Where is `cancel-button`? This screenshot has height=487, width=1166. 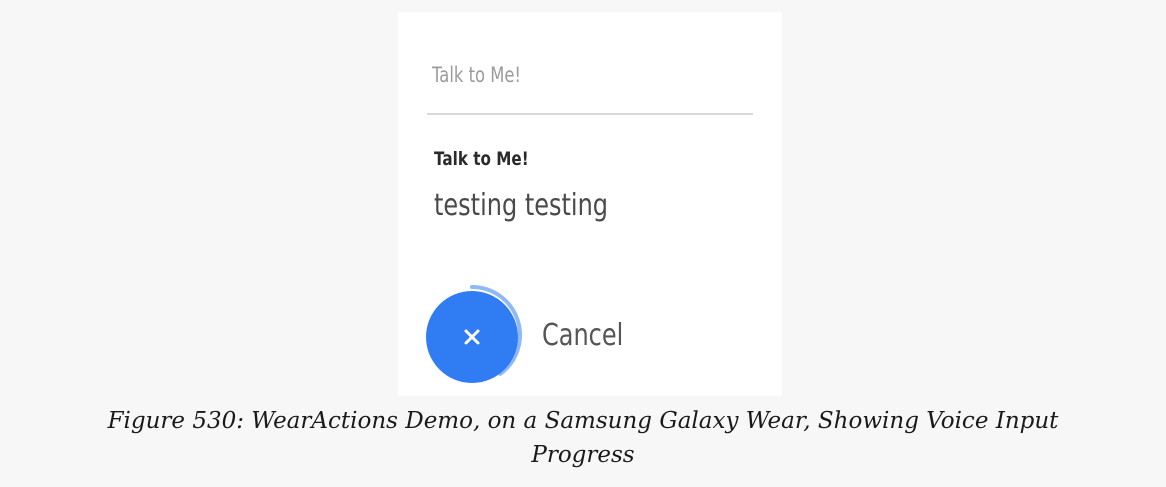 cancel-button is located at coordinates (472, 337).